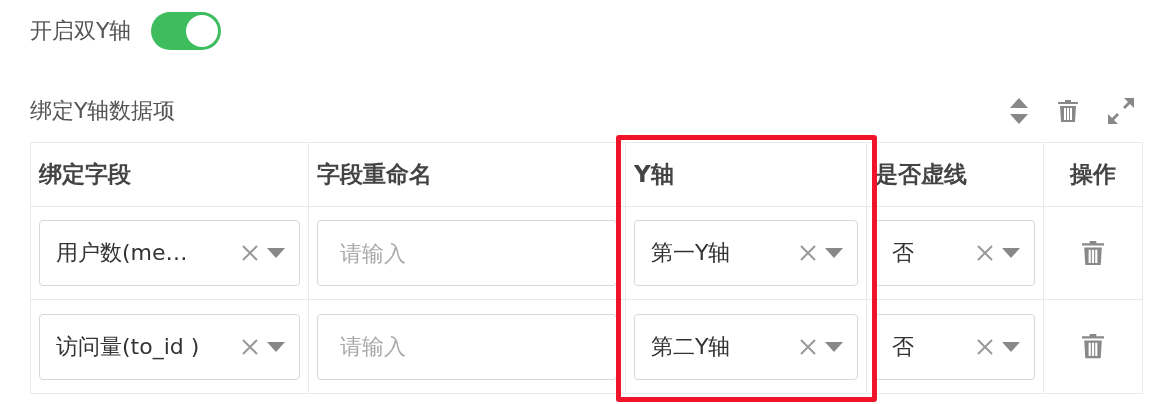  What do you see at coordinates (169, 346) in the screenshot?
I see `select-field: 访问量(to_id )` at bounding box center [169, 346].